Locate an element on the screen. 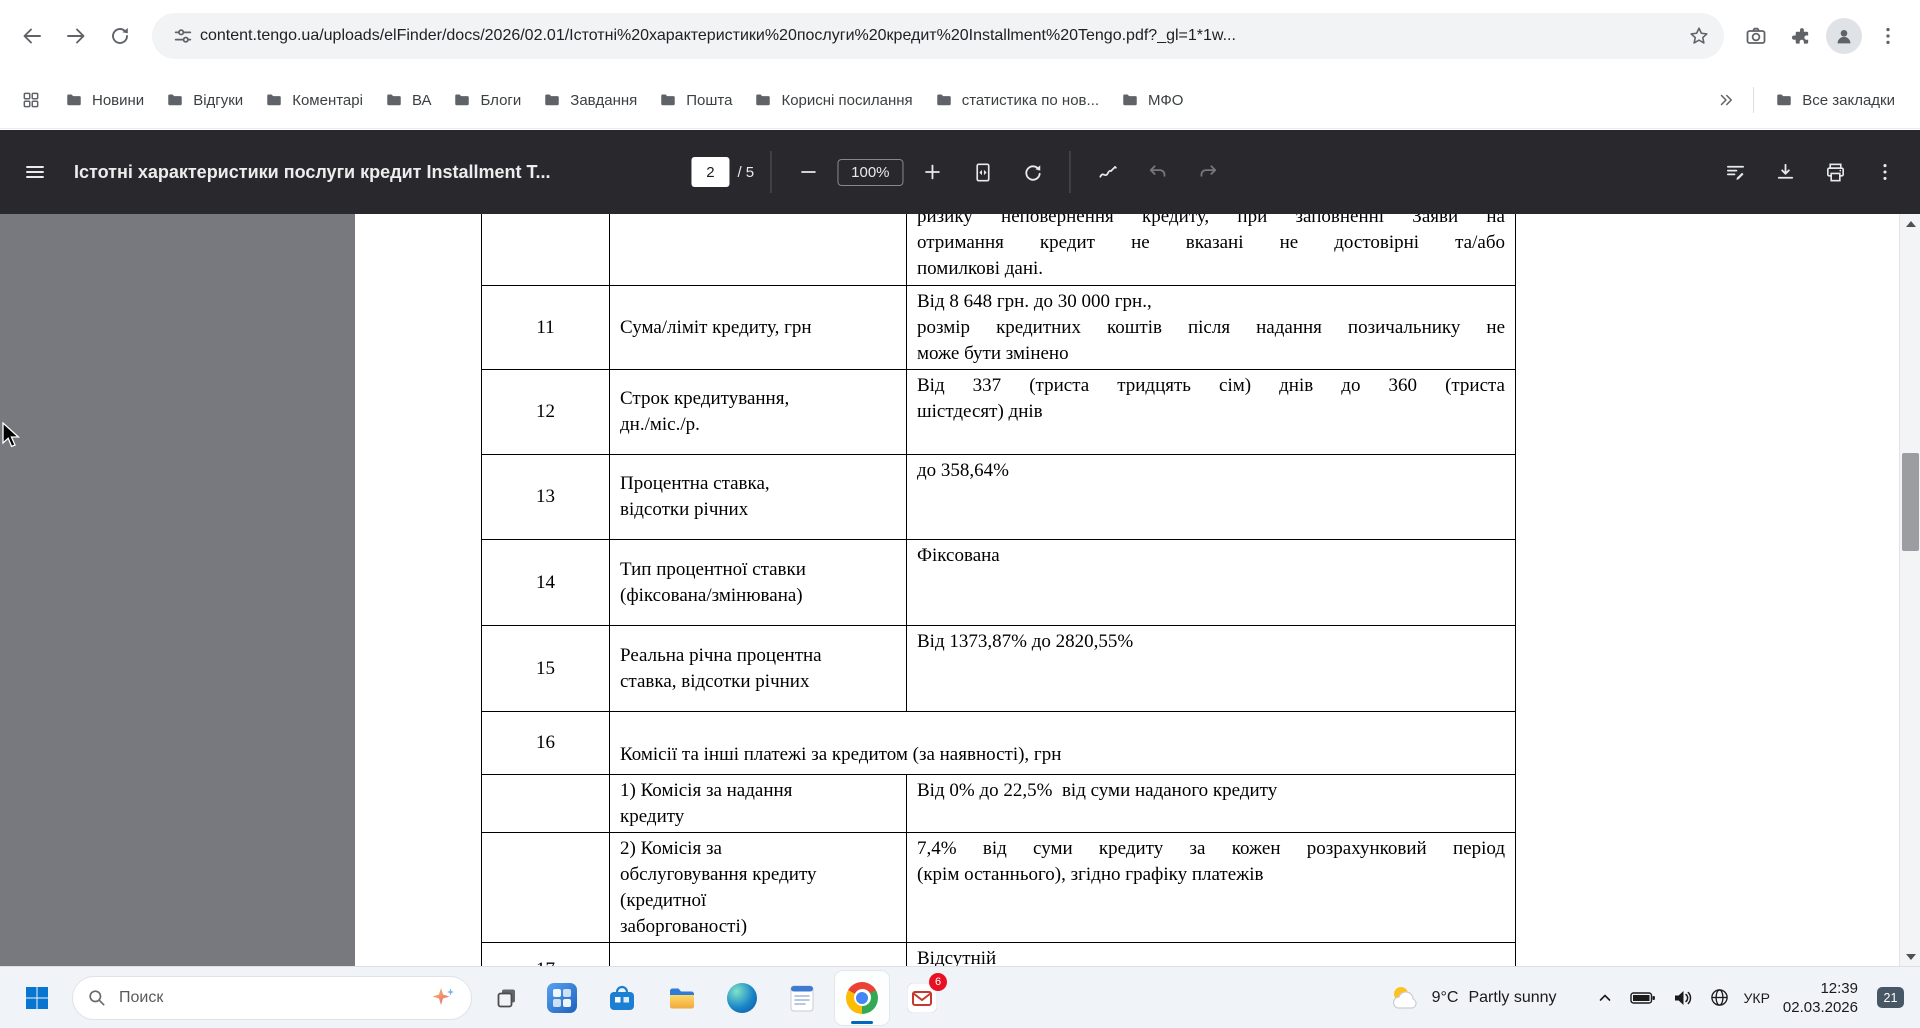  all-bookmarks-button: Все закладки is located at coordinates (1835, 100).